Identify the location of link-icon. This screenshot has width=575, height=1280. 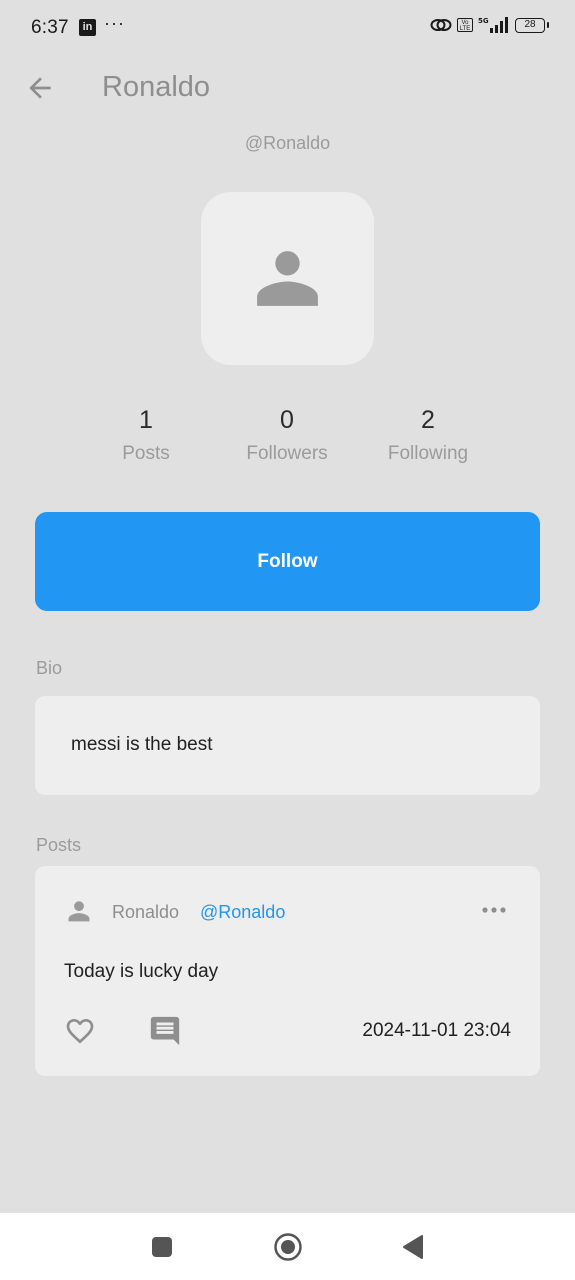
(441, 25).